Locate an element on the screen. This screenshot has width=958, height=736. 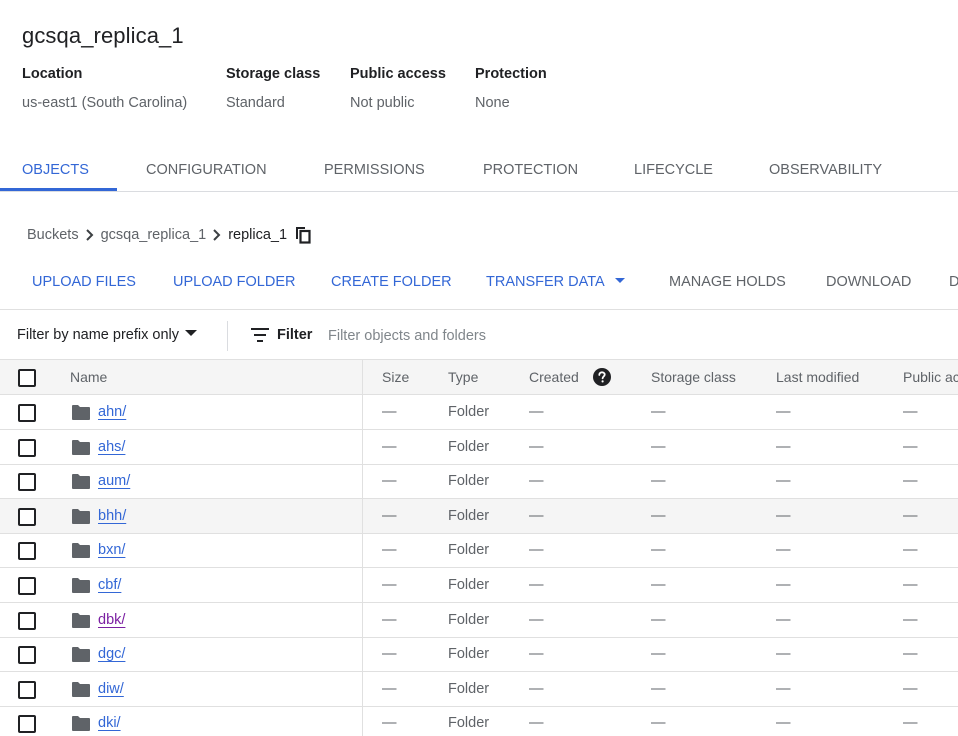
table-row: diw/ — Folder — — — — is located at coordinates (479, 689).